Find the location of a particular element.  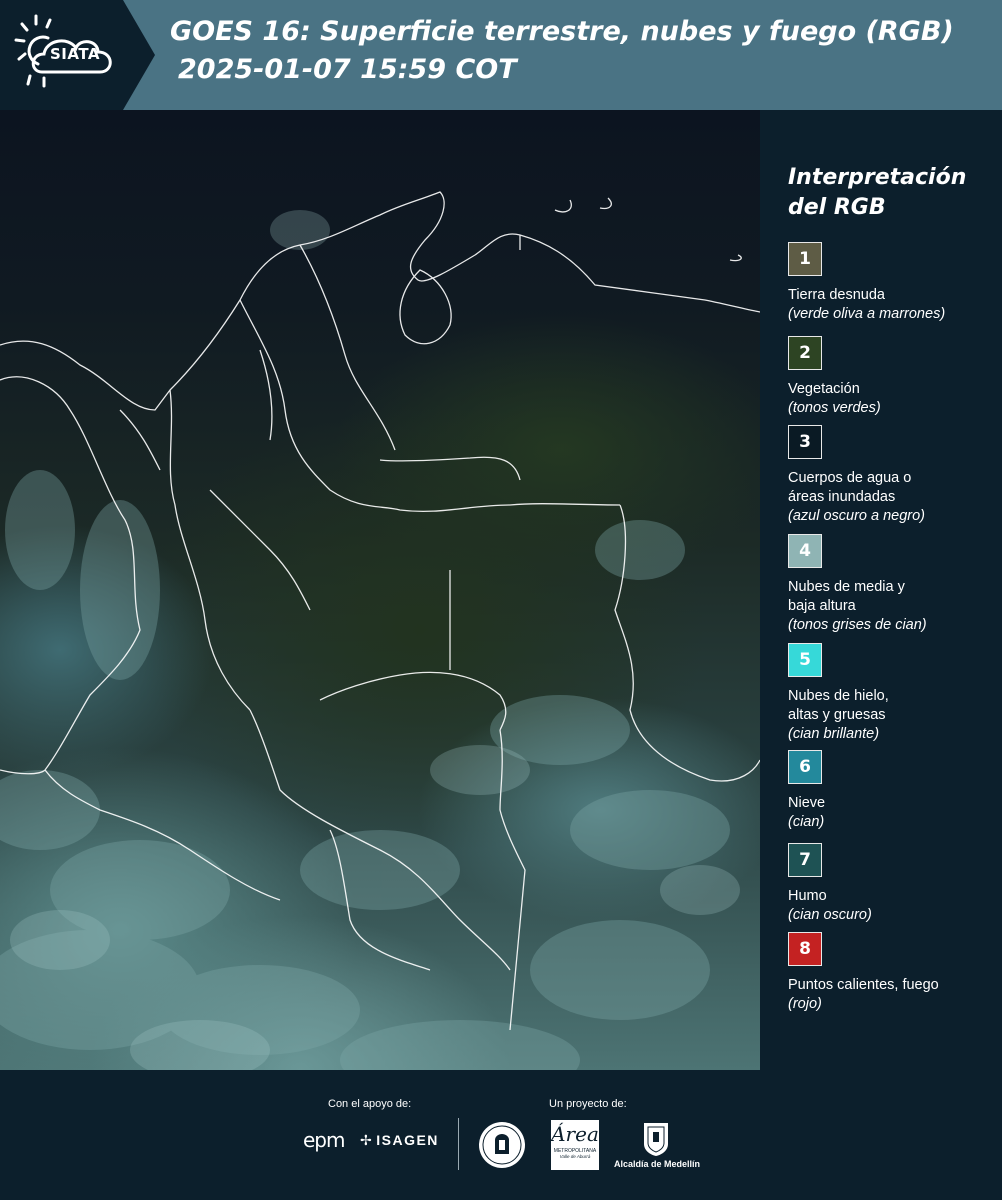

siata-logo: SIATA is located at coordinates (77, 55).